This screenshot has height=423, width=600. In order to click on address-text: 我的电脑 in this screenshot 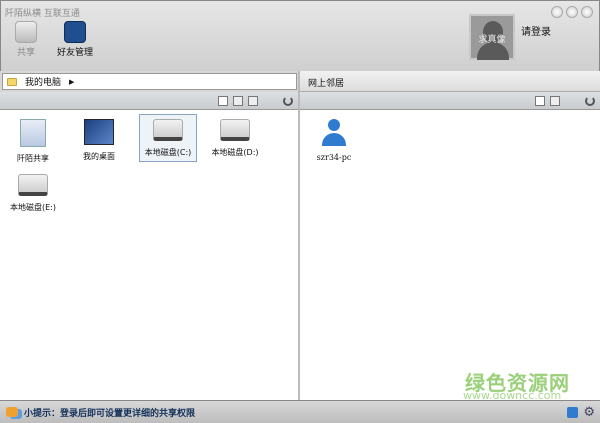, I will do `click(43, 83)`.